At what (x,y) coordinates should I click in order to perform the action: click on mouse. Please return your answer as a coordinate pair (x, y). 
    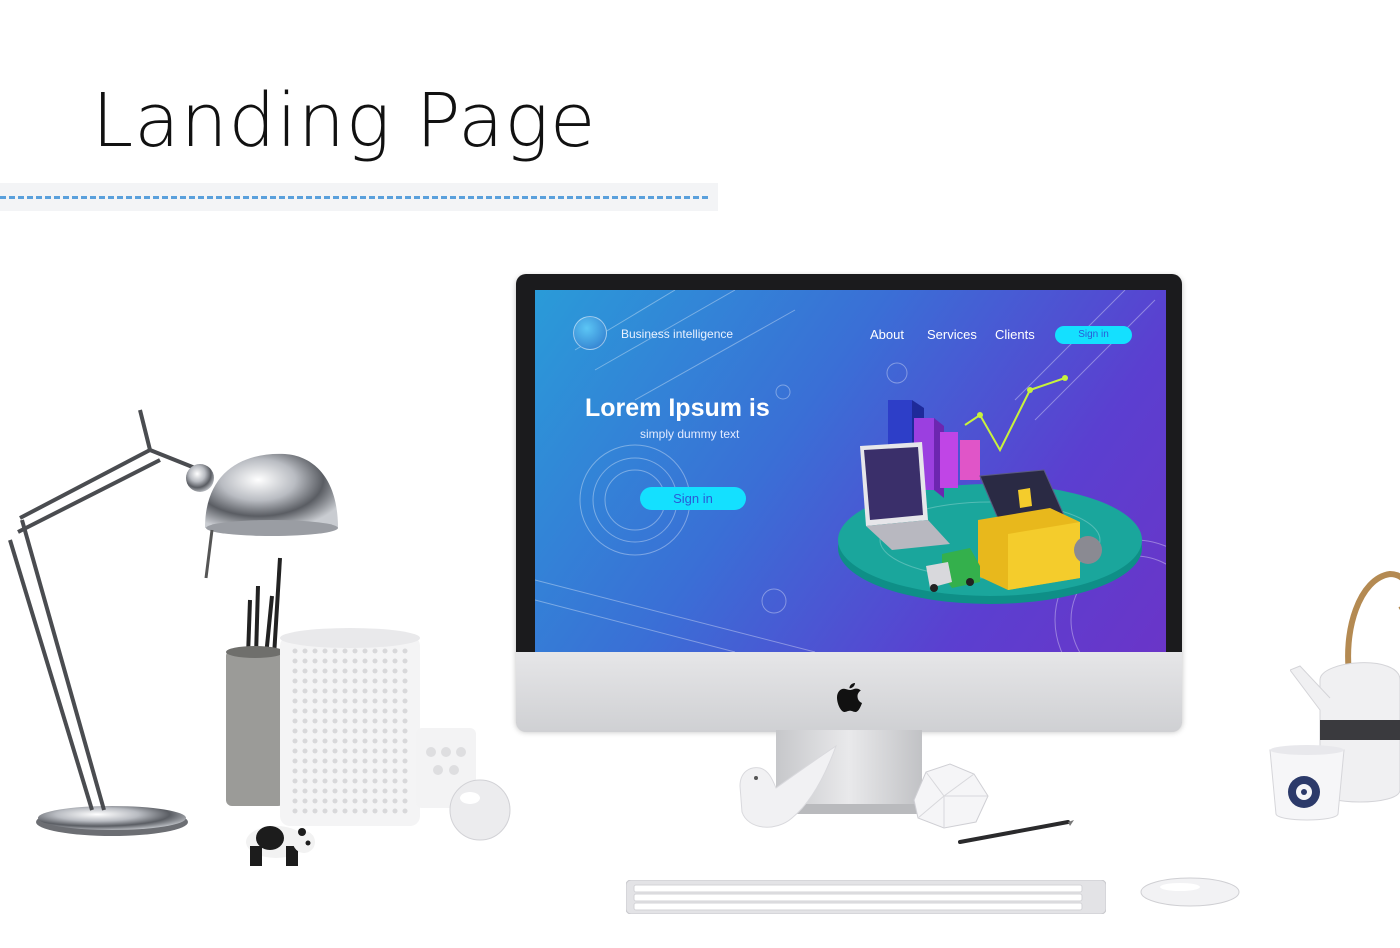
    Looking at the image, I should click on (1190, 892).